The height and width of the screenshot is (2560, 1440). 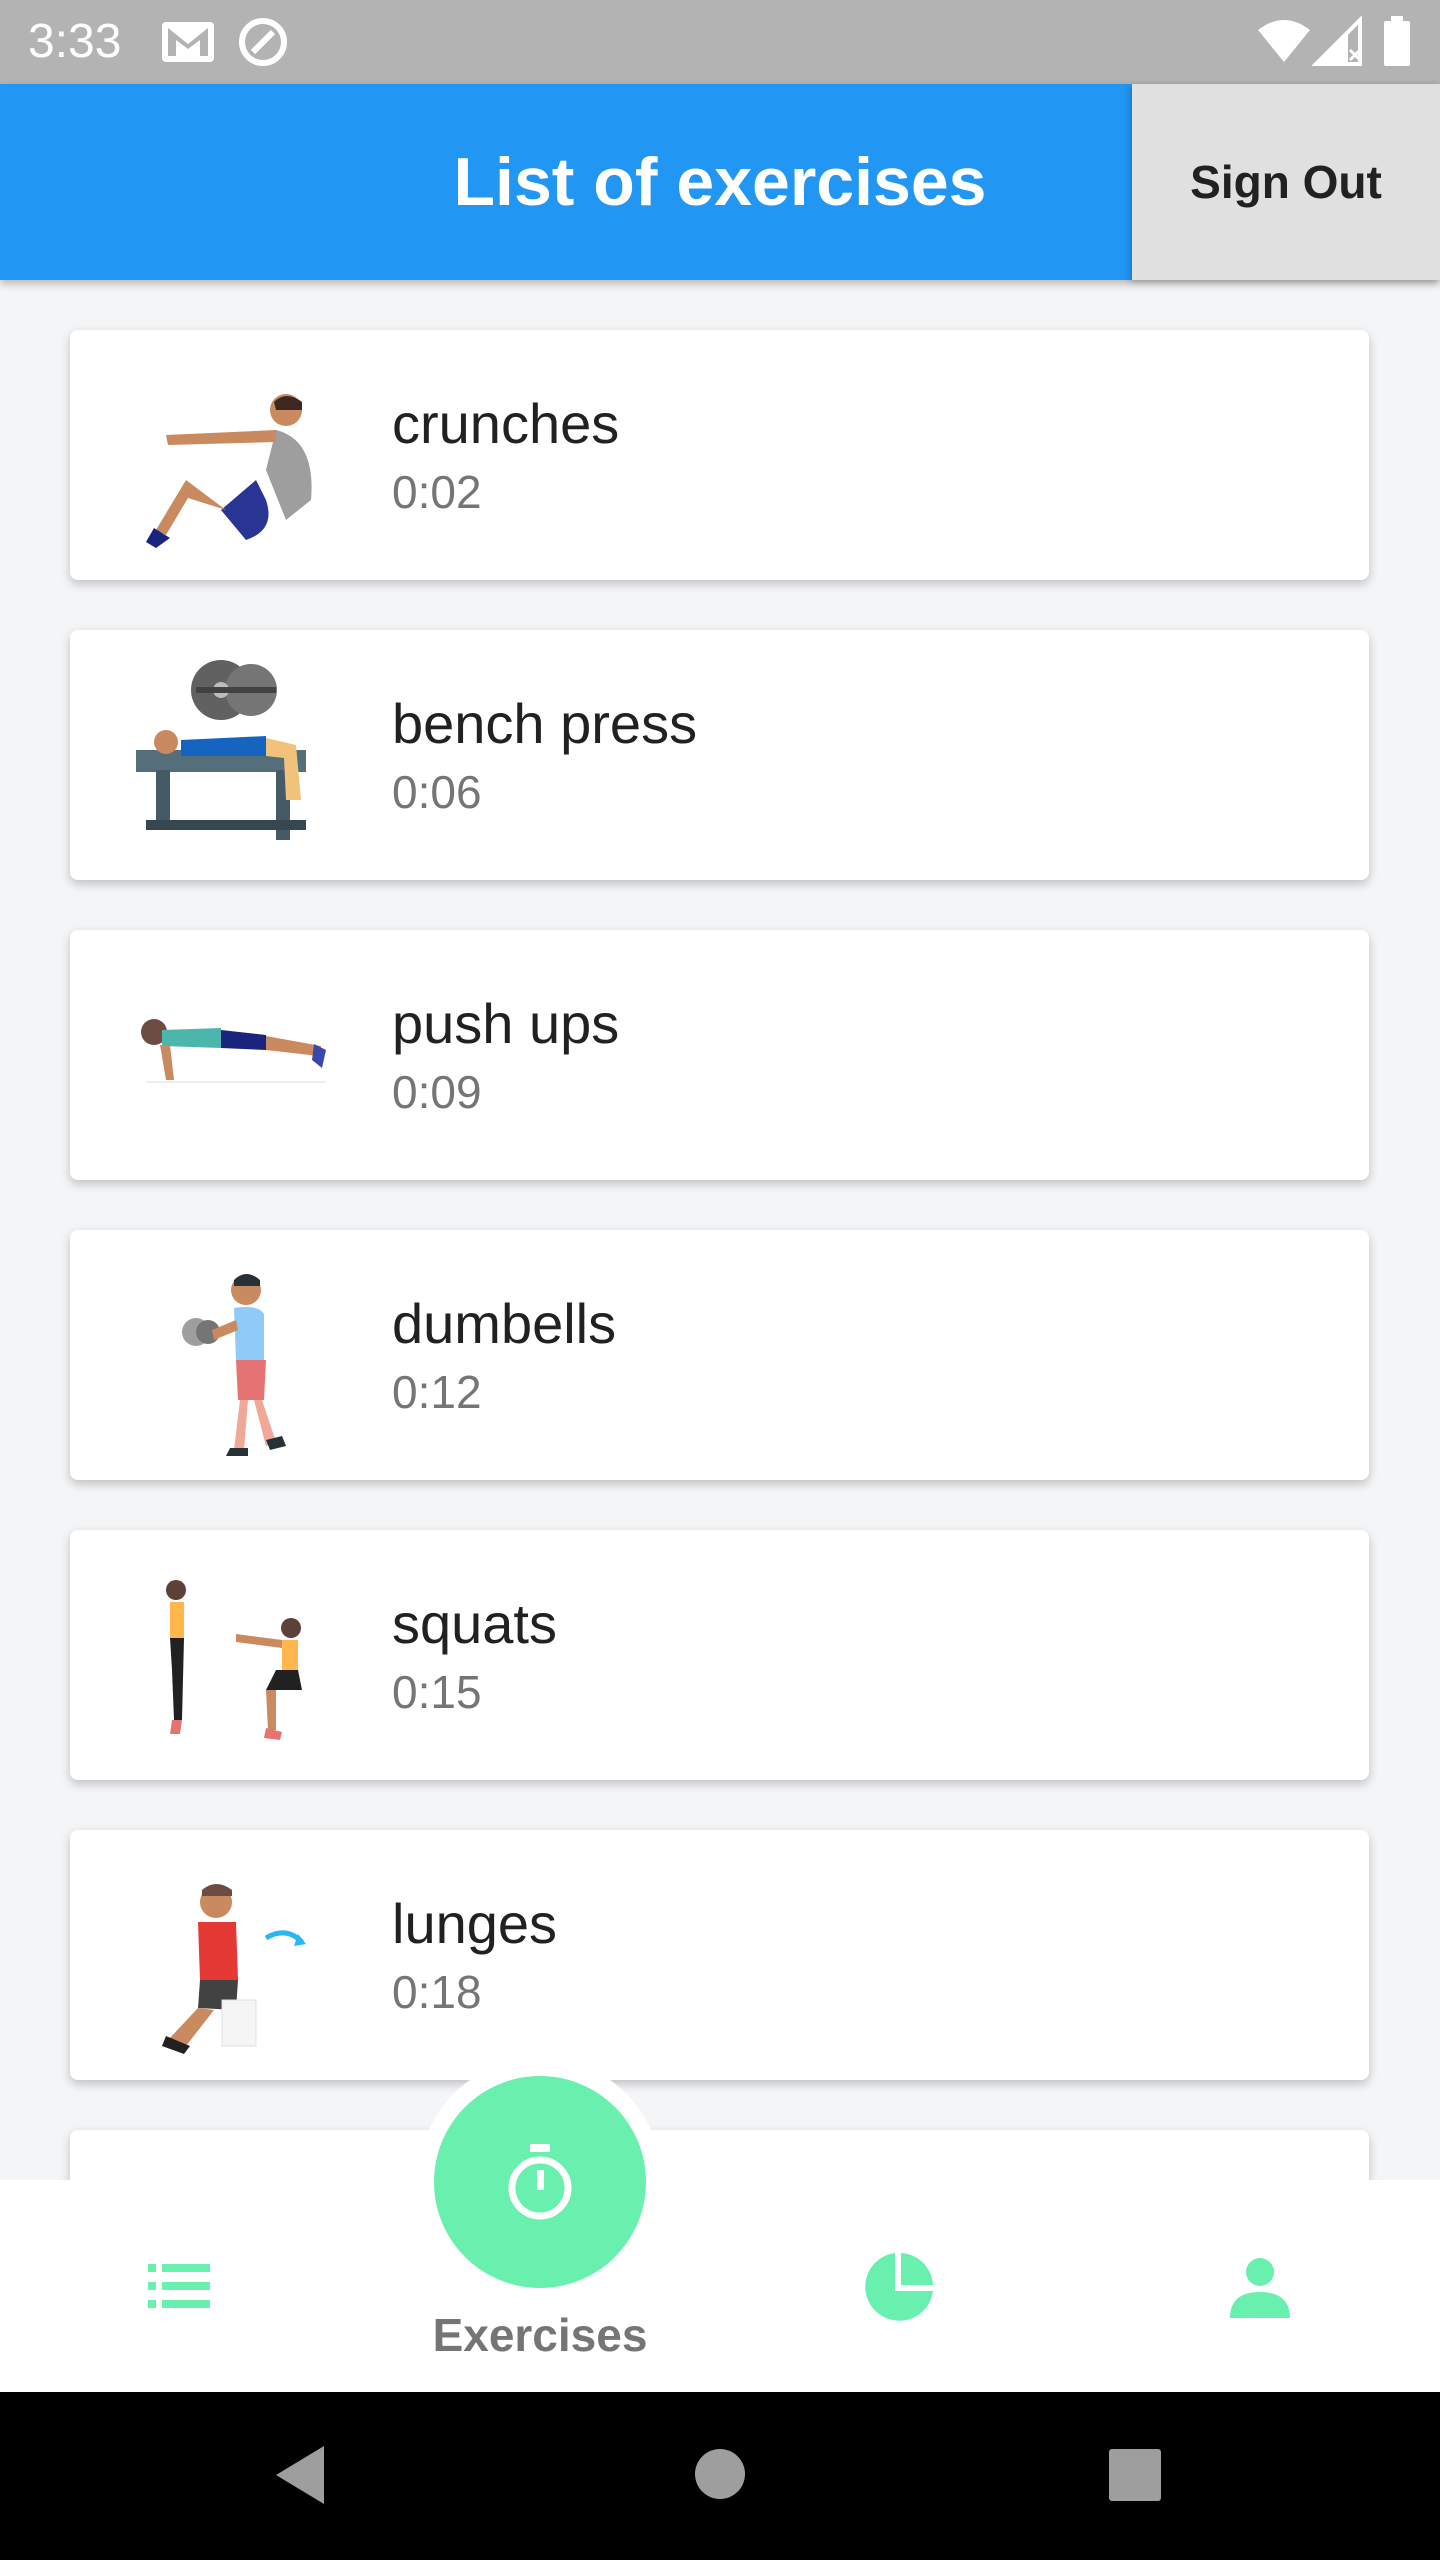 What do you see at coordinates (540, 2335) in the screenshot?
I see `nav-active-label: Exercises` at bounding box center [540, 2335].